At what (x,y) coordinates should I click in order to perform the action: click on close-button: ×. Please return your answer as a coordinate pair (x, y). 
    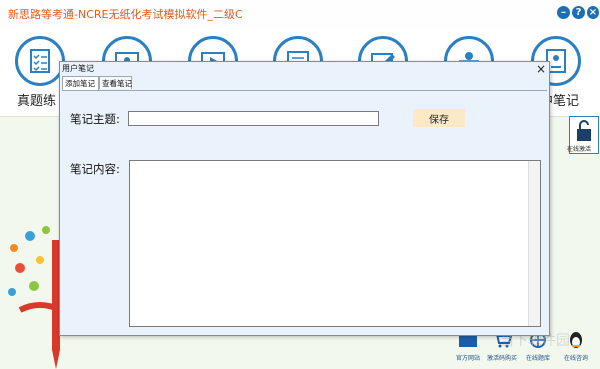
    Looking at the image, I should click on (593, 12).